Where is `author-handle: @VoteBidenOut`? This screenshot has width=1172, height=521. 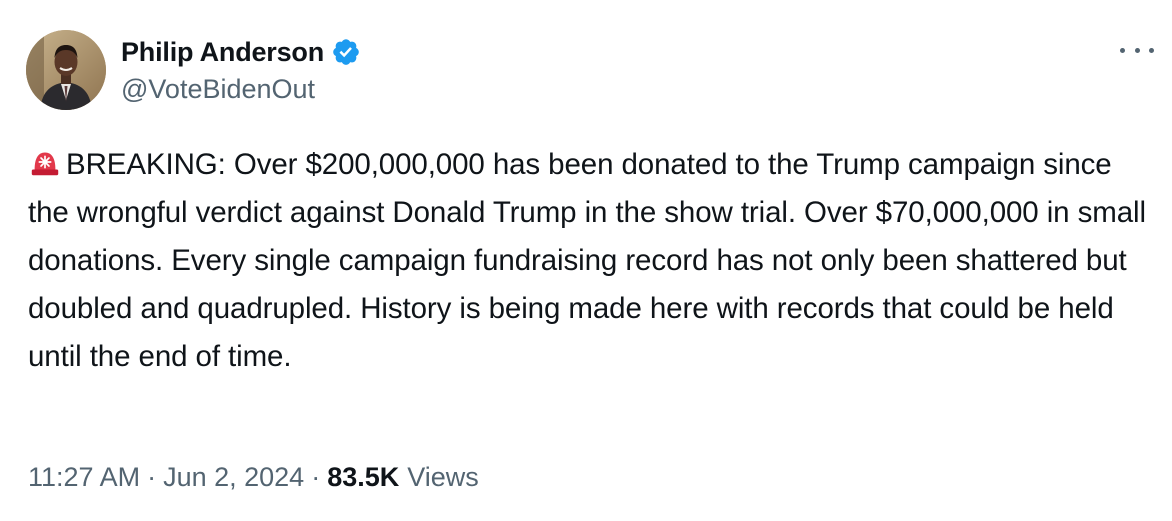 author-handle: @VoteBidenOut is located at coordinates (218, 89).